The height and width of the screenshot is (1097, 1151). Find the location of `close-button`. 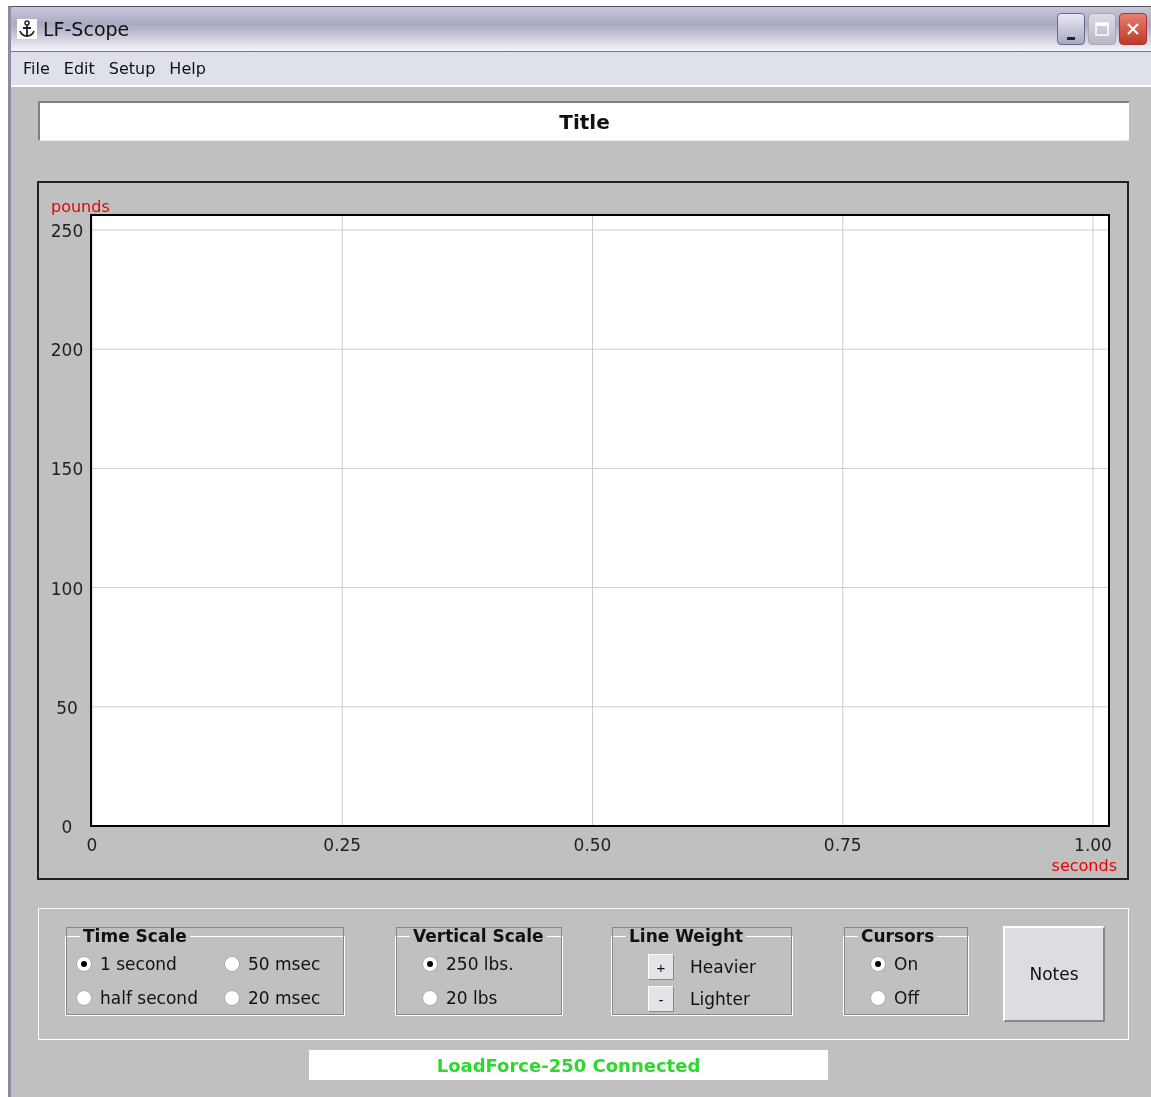

close-button is located at coordinates (1133, 29).